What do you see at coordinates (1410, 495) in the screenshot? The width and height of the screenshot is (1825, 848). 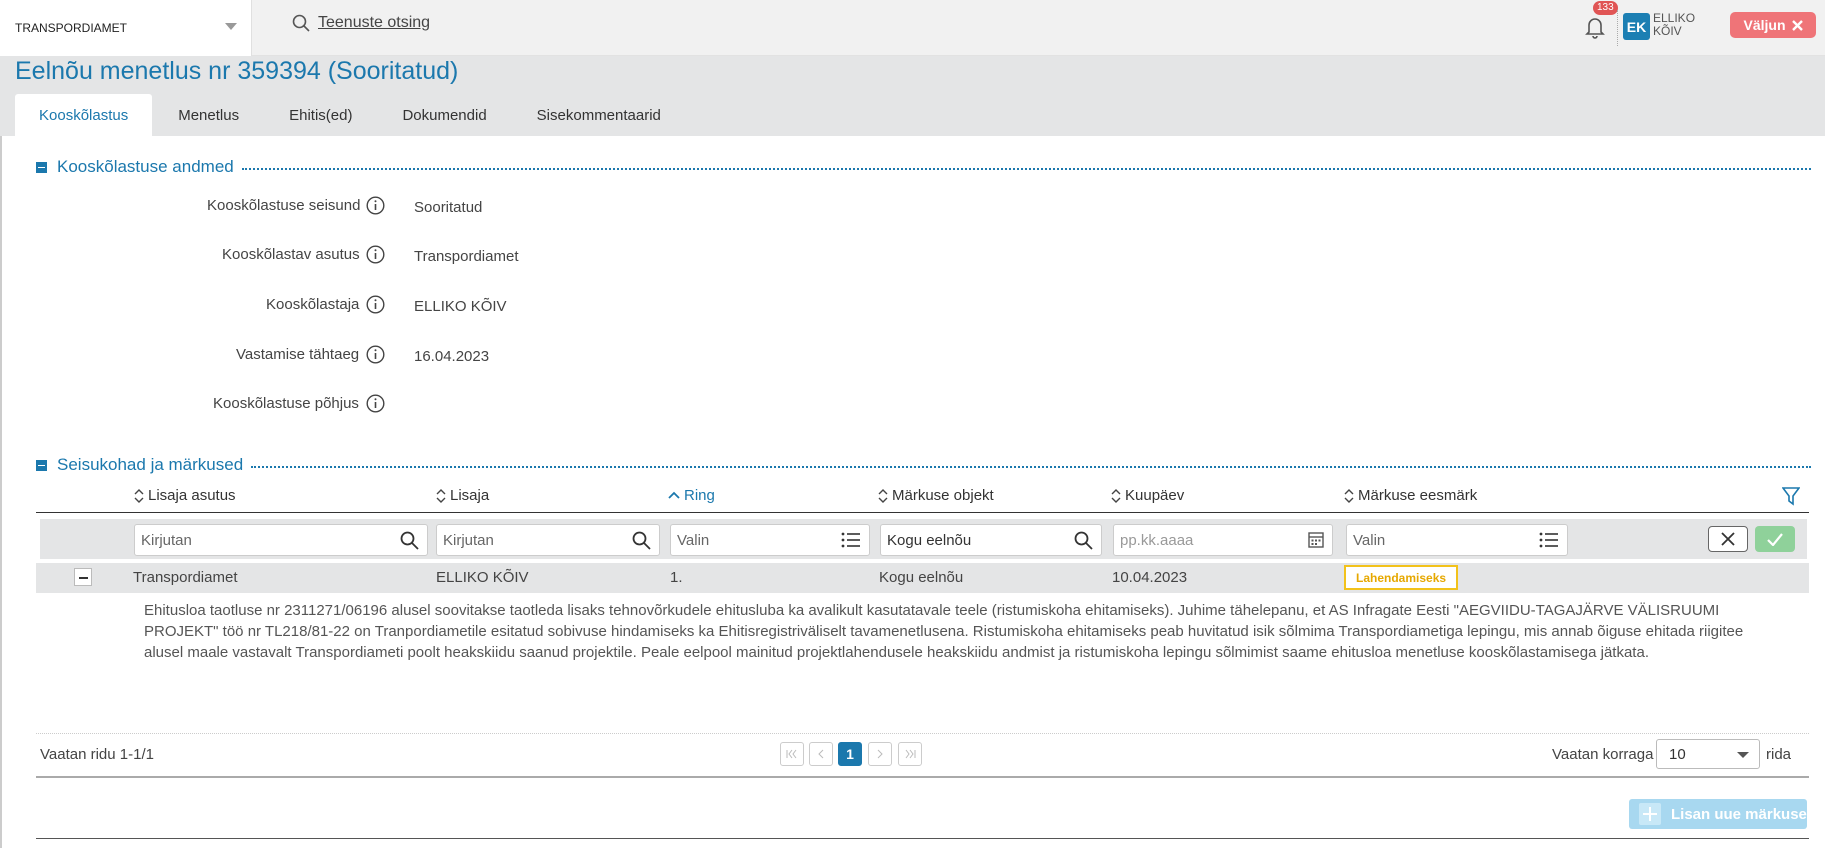 I see `column-header-markuse-eesmark: Märkuse eesmärk` at bounding box center [1410, 495].